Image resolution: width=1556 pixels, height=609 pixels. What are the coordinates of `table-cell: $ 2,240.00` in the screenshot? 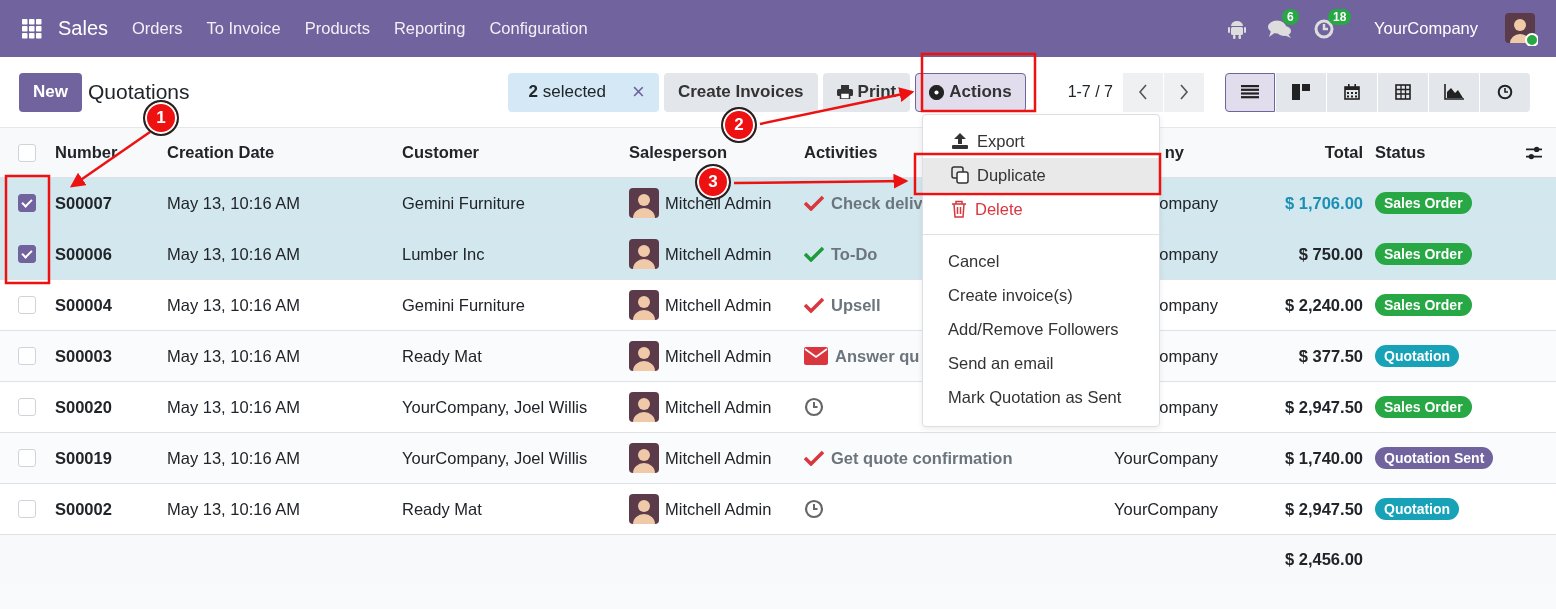 It's located at (1324, 305).